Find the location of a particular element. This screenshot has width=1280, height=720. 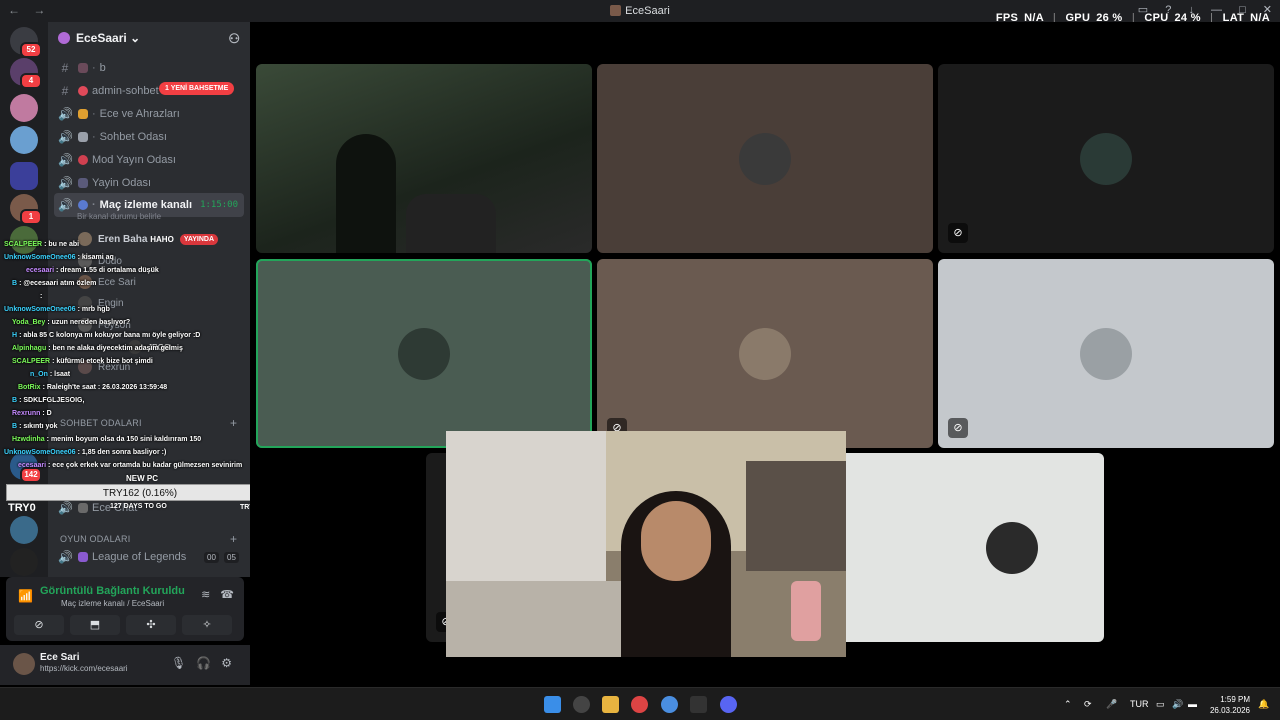

category-sohbet: SOHBET ODALARI + is located at coordinates (148, 423).